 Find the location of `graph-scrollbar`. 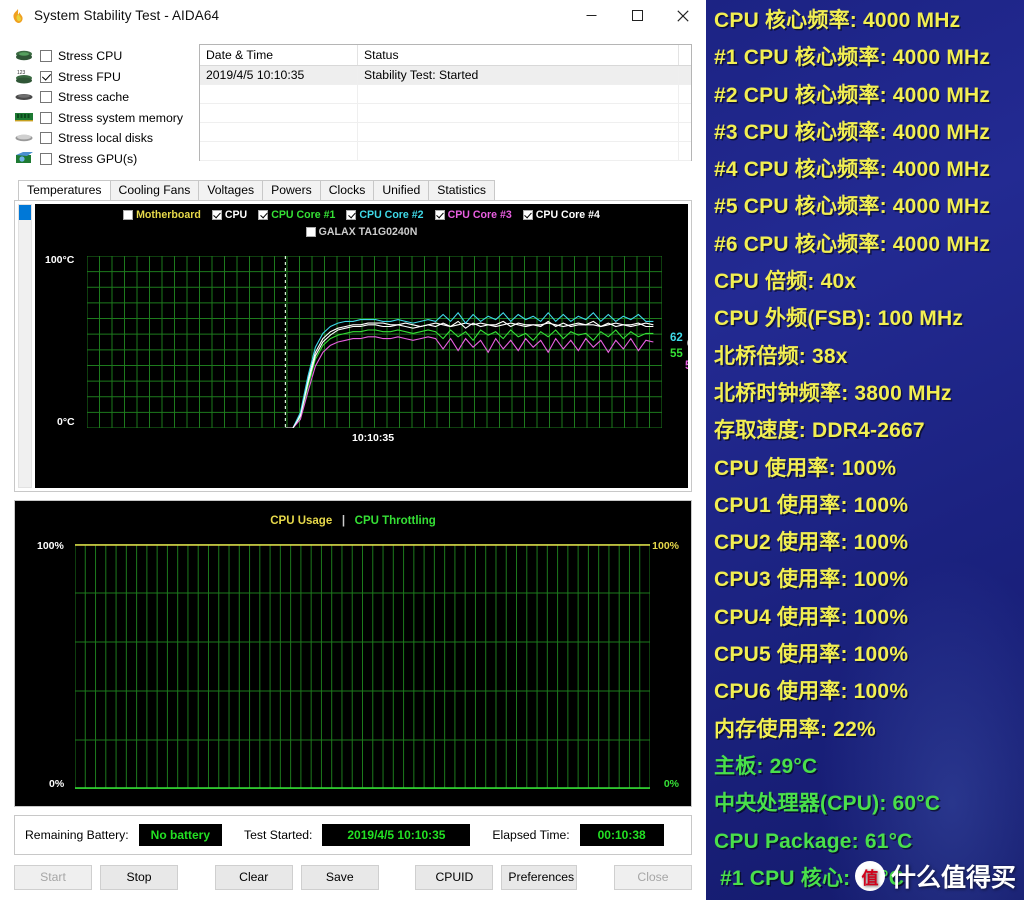

graph-scrollbar is located at coordinates (25, 346).